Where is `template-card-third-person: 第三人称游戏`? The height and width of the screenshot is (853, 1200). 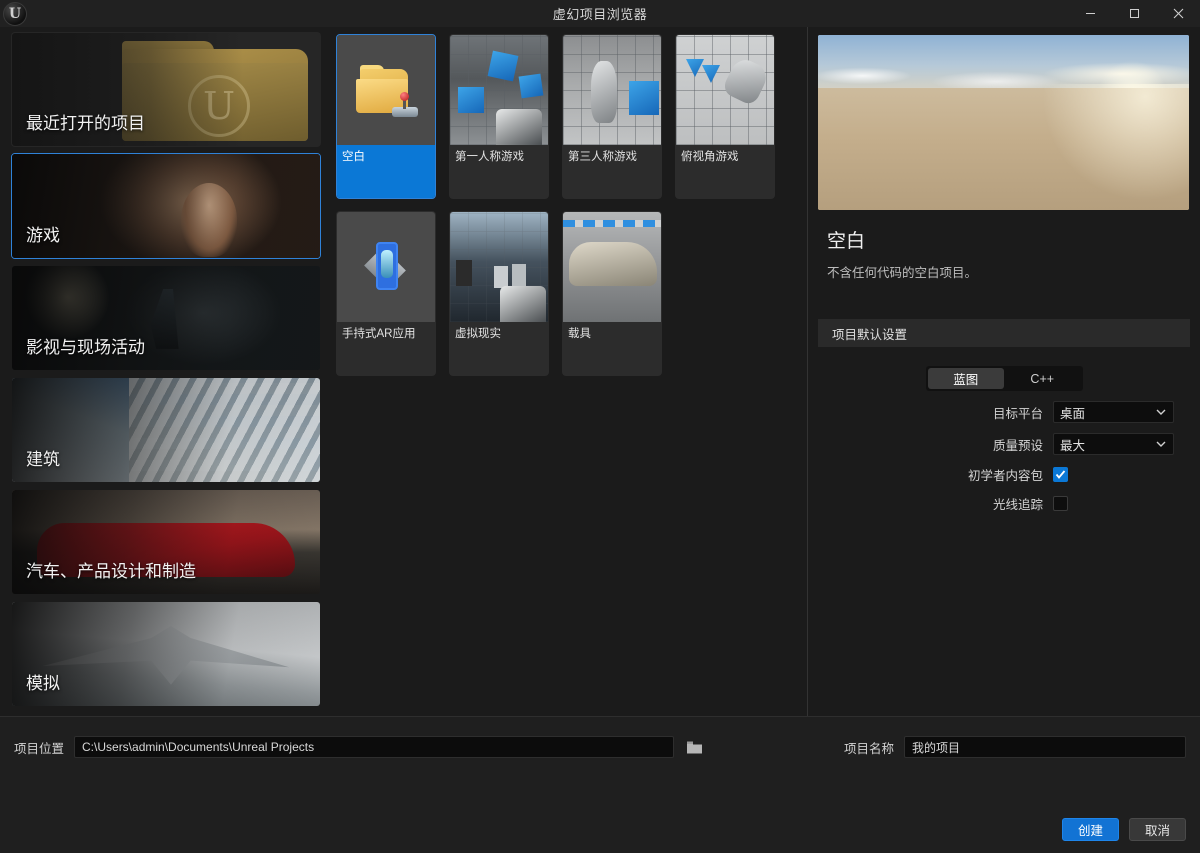 template-card-third-person: 第三人称游戏 is located at coordinates (612, 116).